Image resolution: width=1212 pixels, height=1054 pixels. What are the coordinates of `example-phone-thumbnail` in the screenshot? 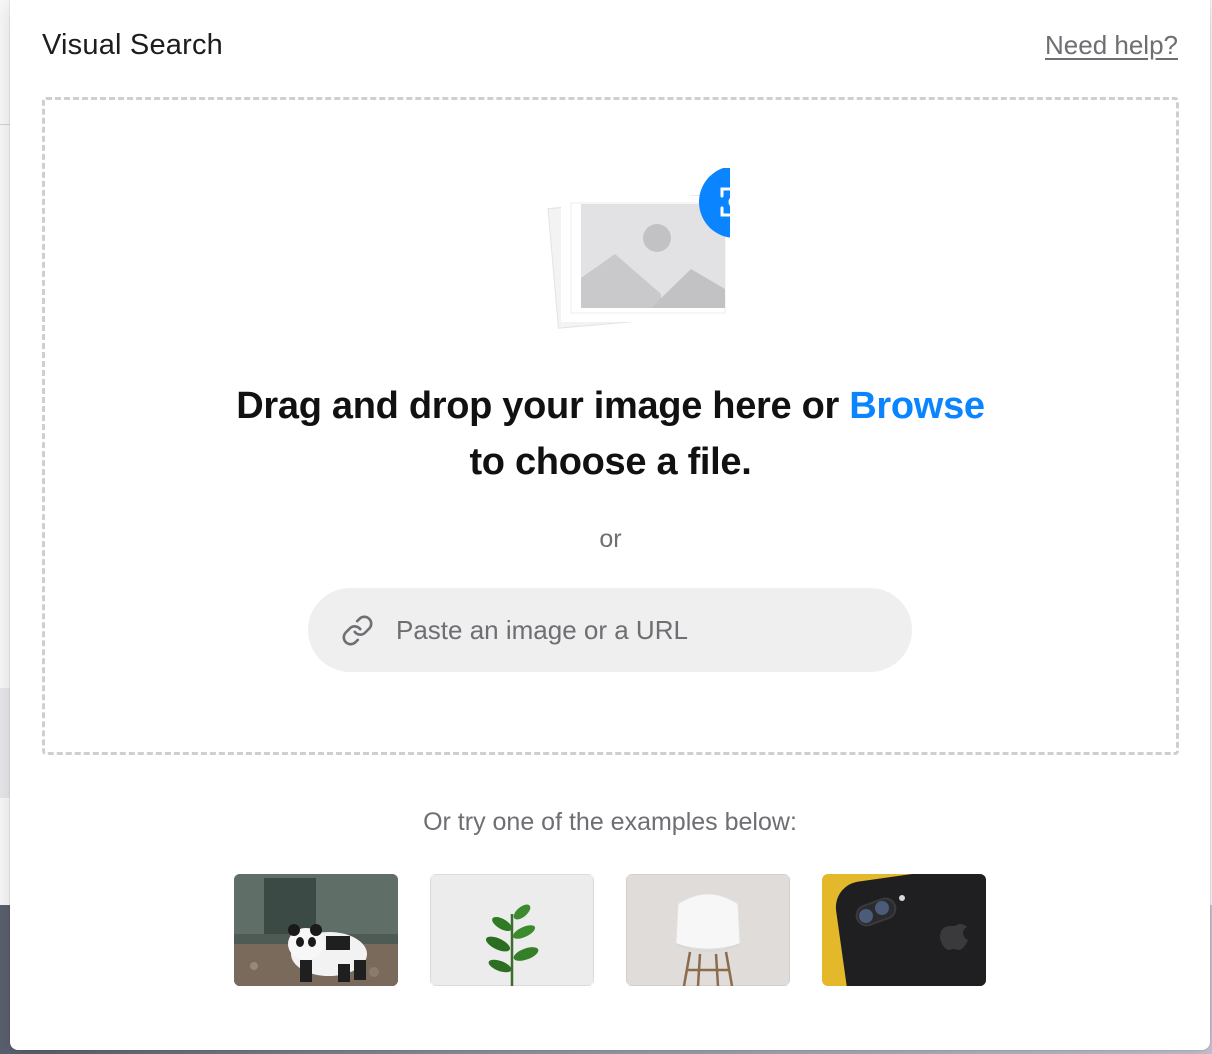 It's located at (904, 930).